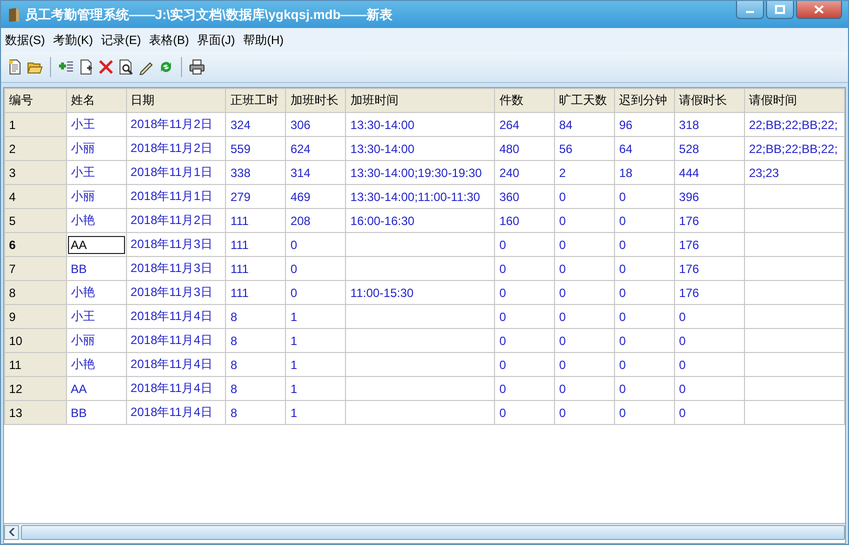  What do you see at coordinates (524, 100) in the screenshot?
I see `column-header: 件数` at bounding box center [524, 100].